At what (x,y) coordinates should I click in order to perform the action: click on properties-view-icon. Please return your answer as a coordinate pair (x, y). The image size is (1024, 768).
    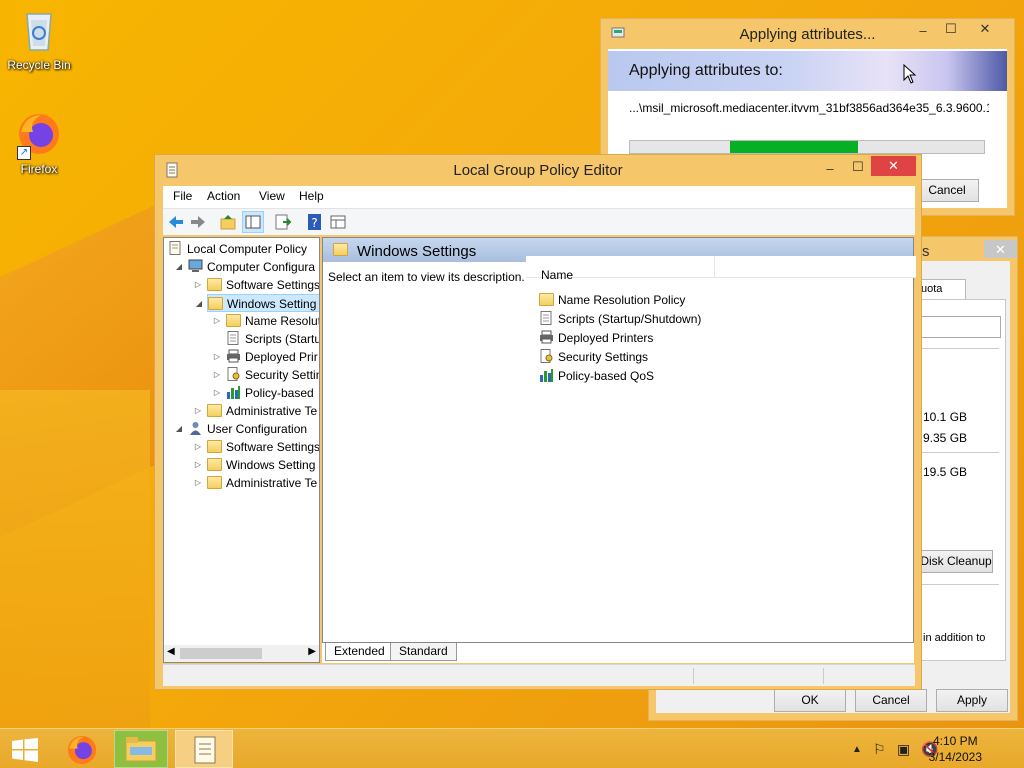
    Looking at the image, I should click on (338, 222).